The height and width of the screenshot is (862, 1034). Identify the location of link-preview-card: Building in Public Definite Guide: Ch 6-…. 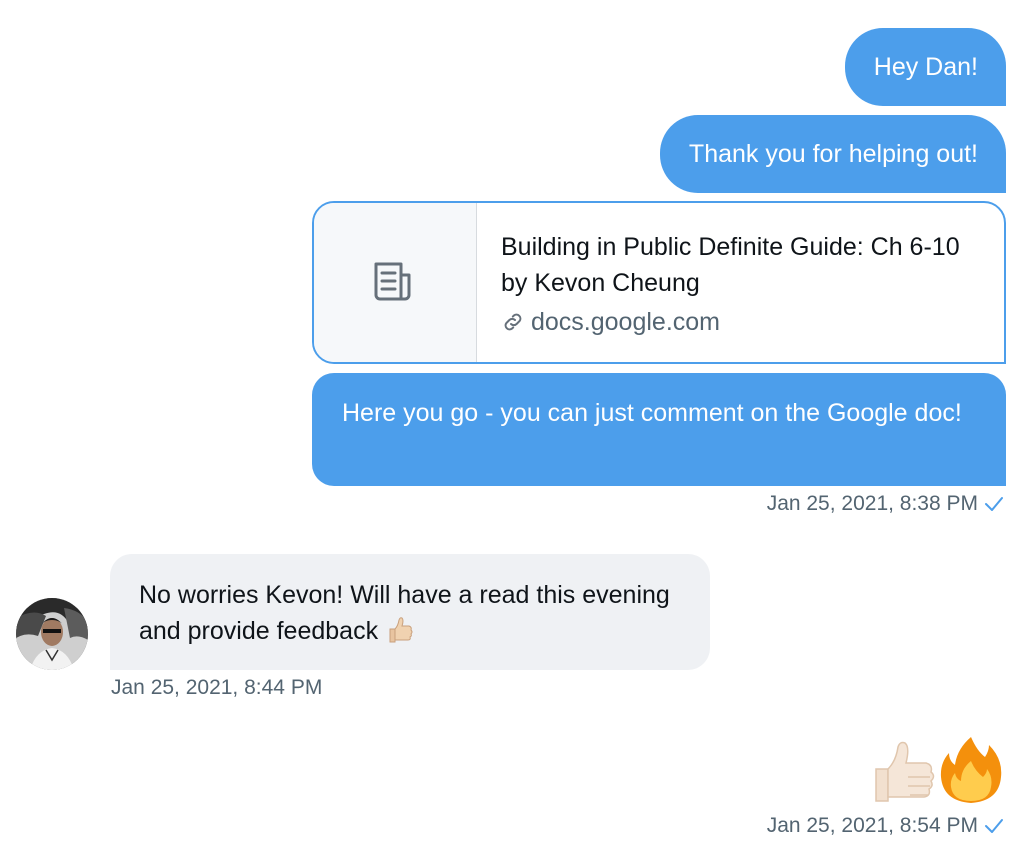
(659, 282).